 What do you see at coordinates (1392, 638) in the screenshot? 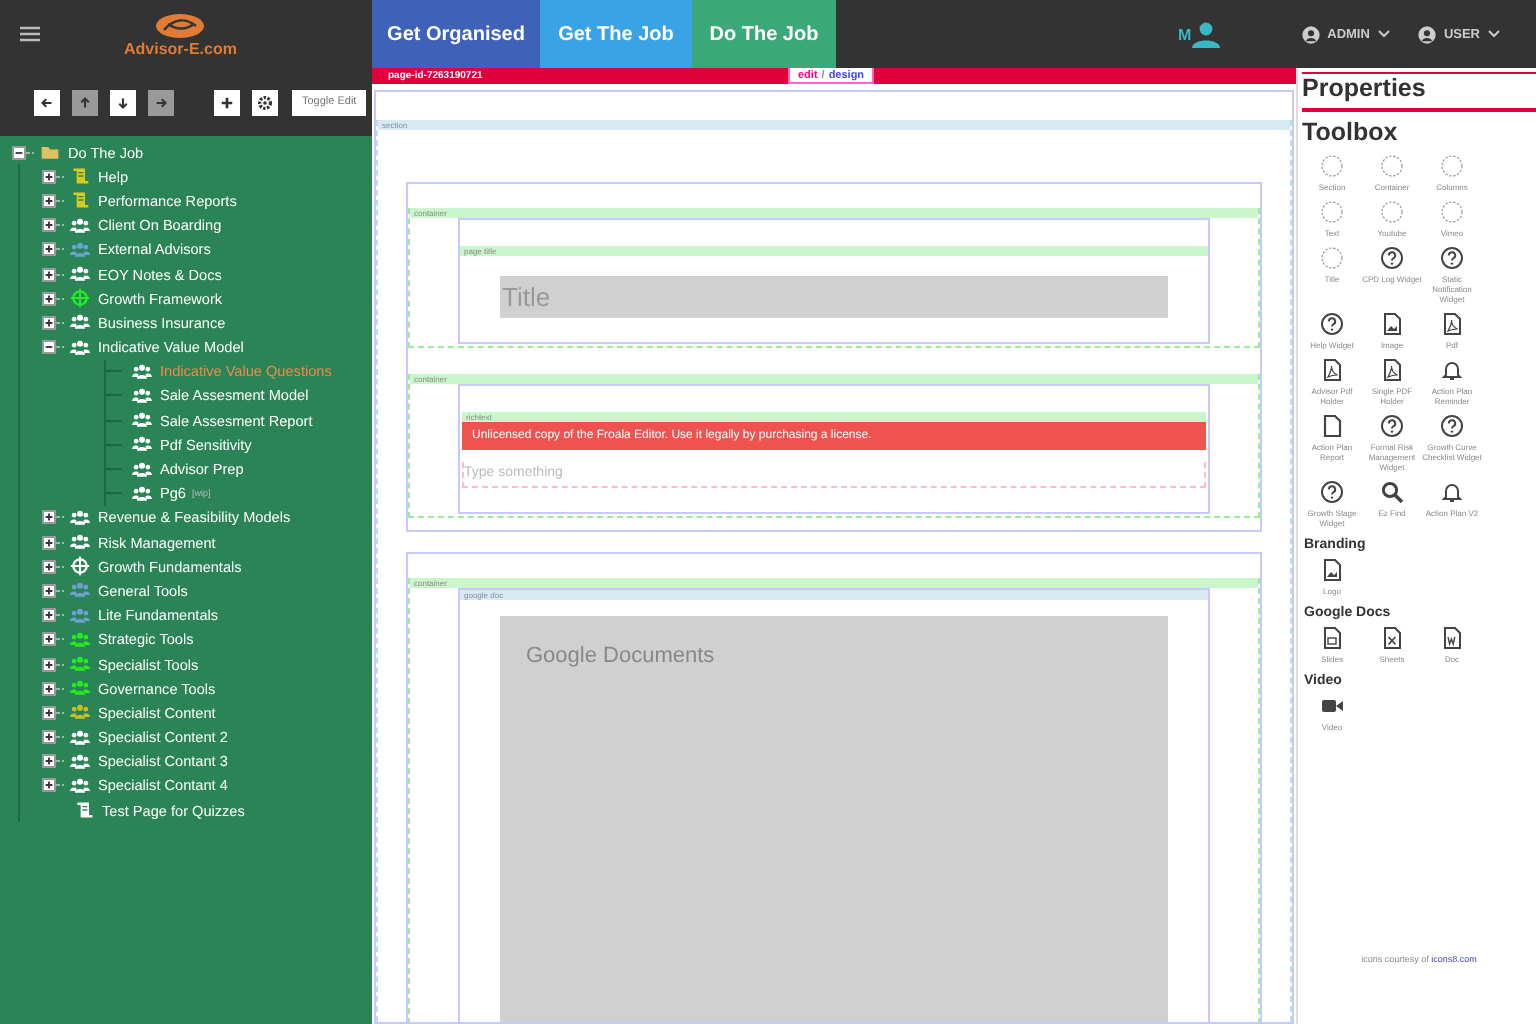
I see `sheets-file-icon` at bounding box center [1392, 638].